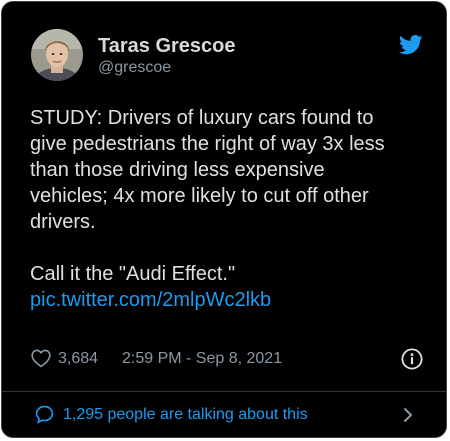 This screenshot has height=441, width=450. I want to click on tweet-text-line: drivers., so click(63, 222).